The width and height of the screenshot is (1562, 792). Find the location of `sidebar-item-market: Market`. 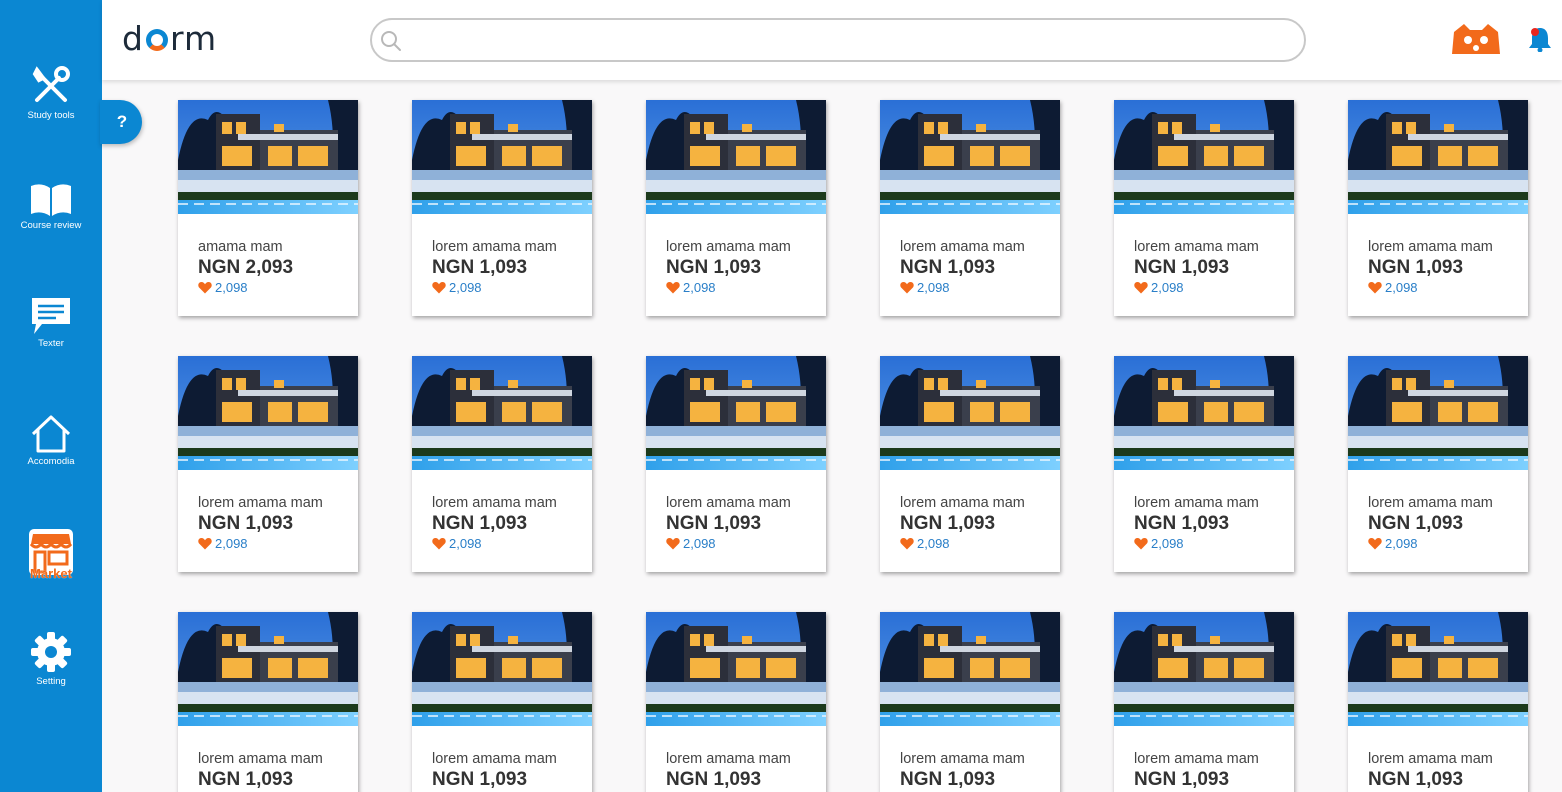

sidebar-item-market: Market is located at coordinates (51, 553).